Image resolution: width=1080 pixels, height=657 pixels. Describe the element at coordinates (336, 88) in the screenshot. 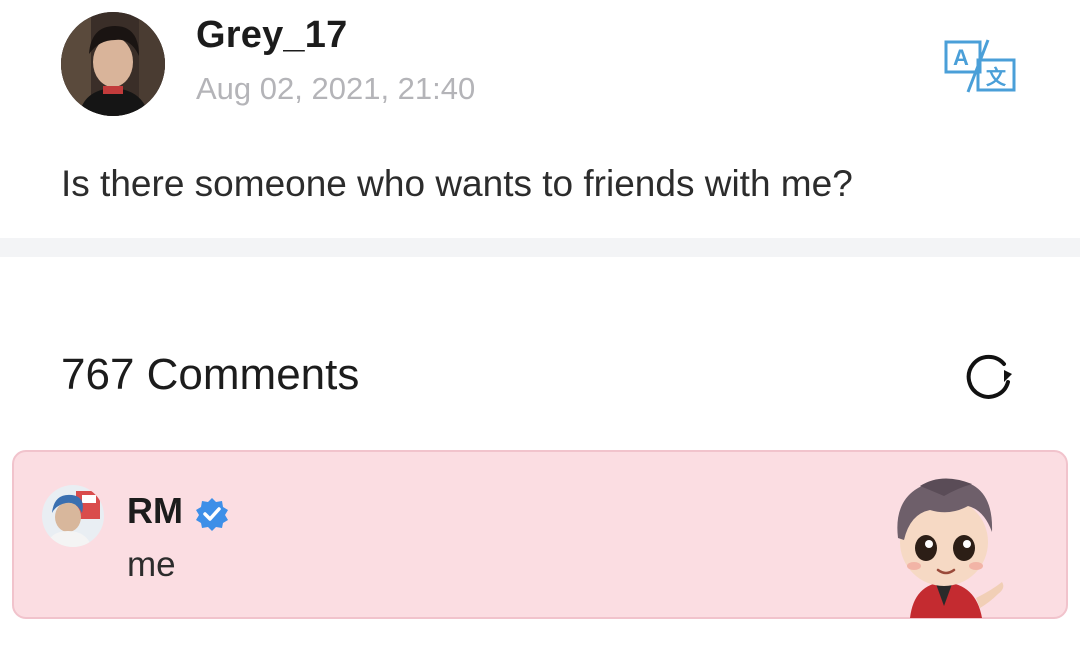

I see `post-timestamp: Aug 02, 2021, 21:40` at that location.